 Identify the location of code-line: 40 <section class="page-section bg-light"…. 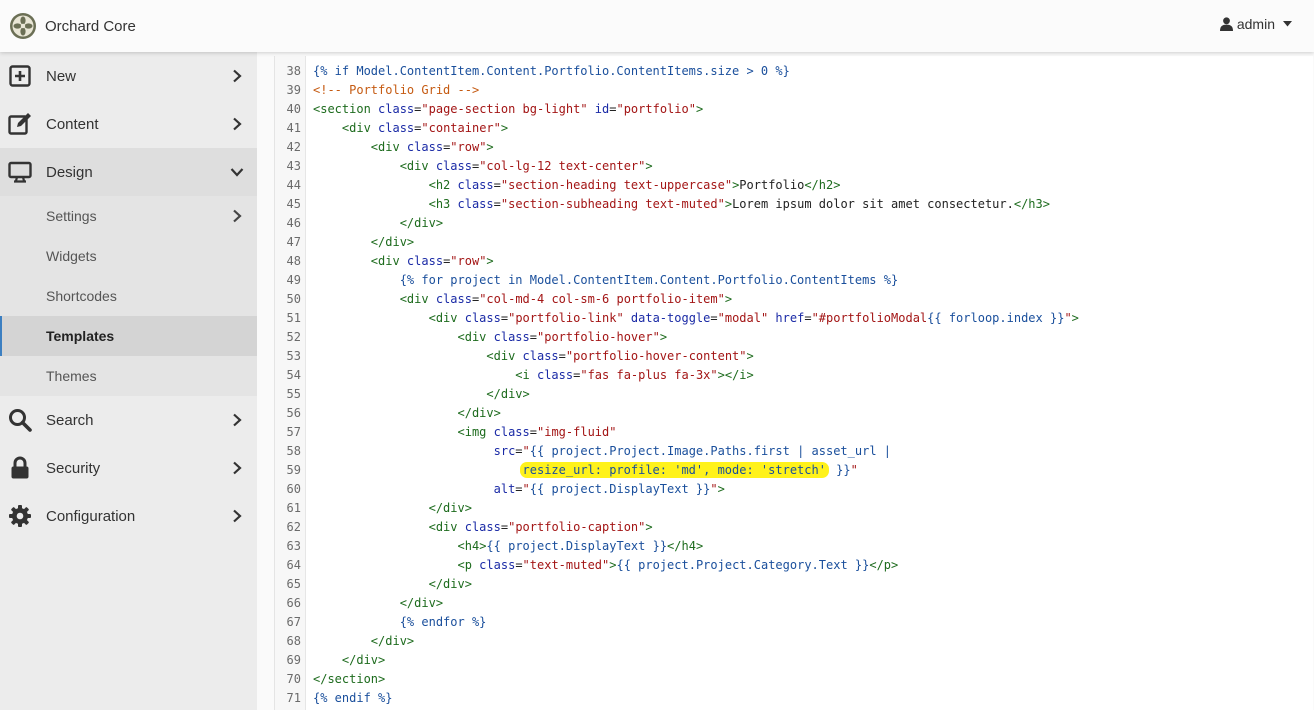
(794, 109).